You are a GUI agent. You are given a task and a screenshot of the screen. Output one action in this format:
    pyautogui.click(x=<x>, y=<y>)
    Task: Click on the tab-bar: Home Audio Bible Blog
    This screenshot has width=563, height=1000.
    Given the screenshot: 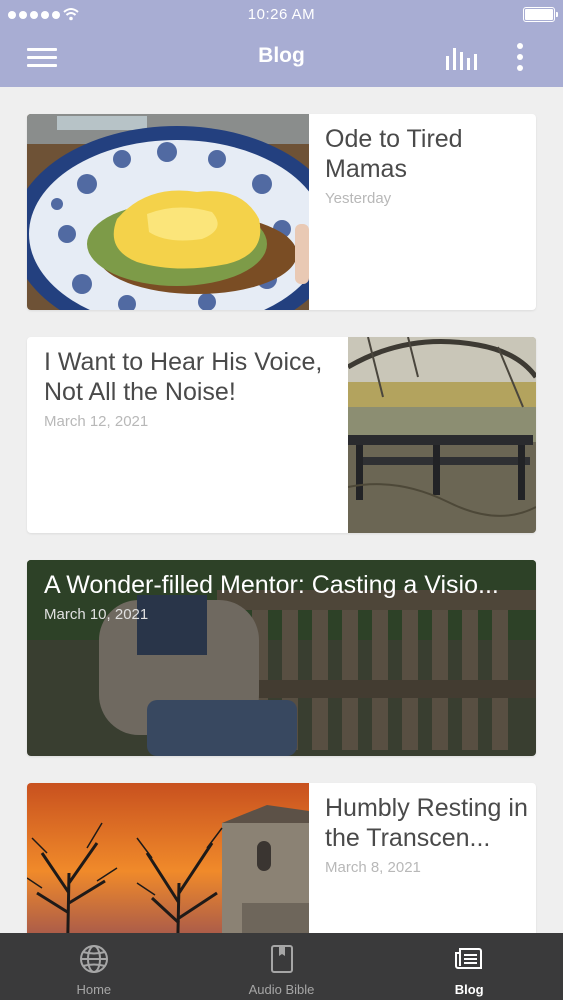 What is the action you would take?
    pyautogui.click(x=281, y=966)
    